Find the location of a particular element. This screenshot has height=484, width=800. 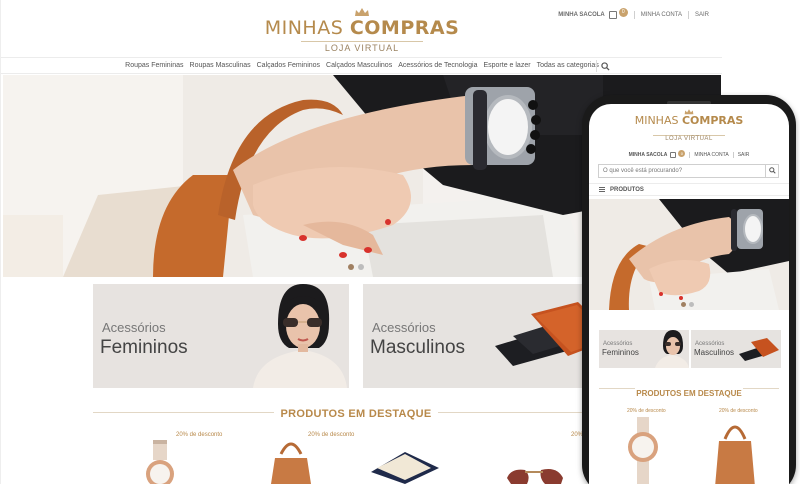

product-wallet-image is located at coordinates (405, 462).